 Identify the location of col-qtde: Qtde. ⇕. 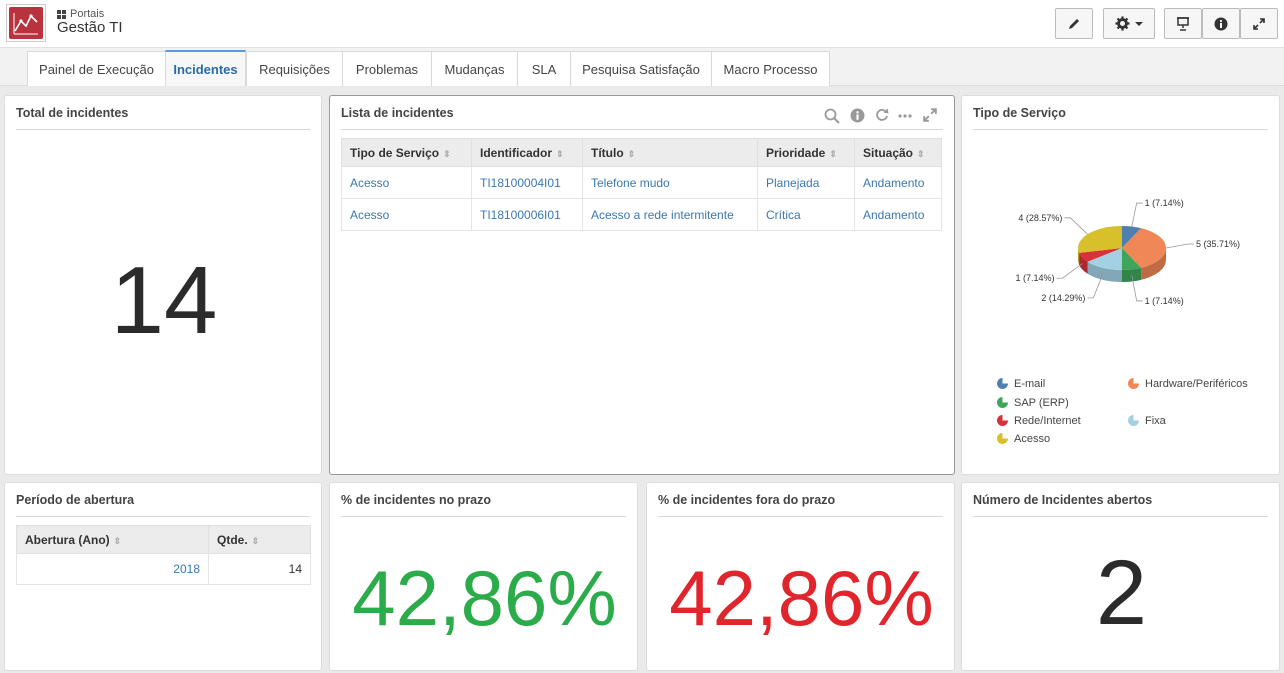
(259, 539).